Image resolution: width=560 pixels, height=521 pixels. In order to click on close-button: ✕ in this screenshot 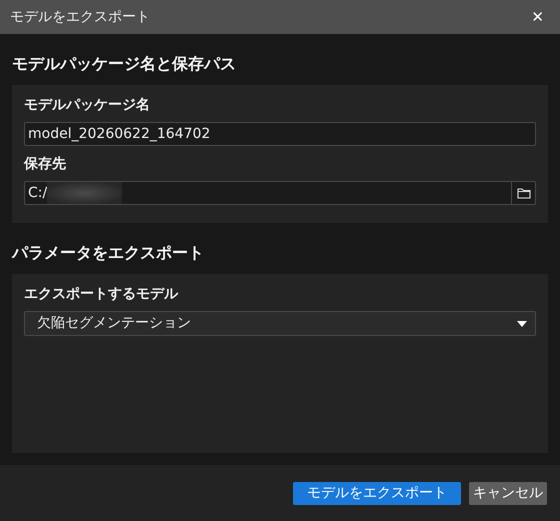, I will do `click(537, 17)`.